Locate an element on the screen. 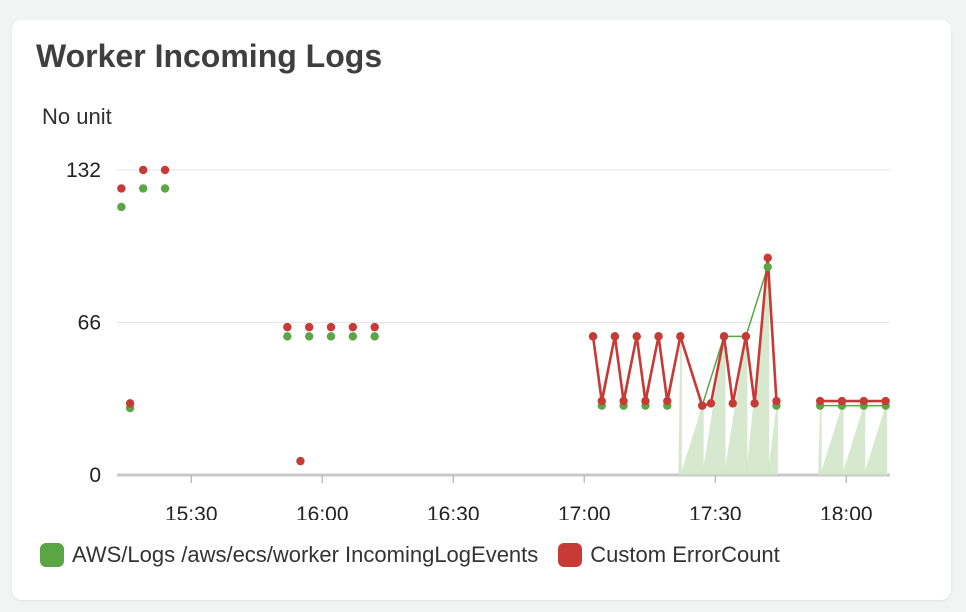 This screenshot has width=966, height=612. legend-label: Custom ErrorCount is located at coordinates (685, 554).